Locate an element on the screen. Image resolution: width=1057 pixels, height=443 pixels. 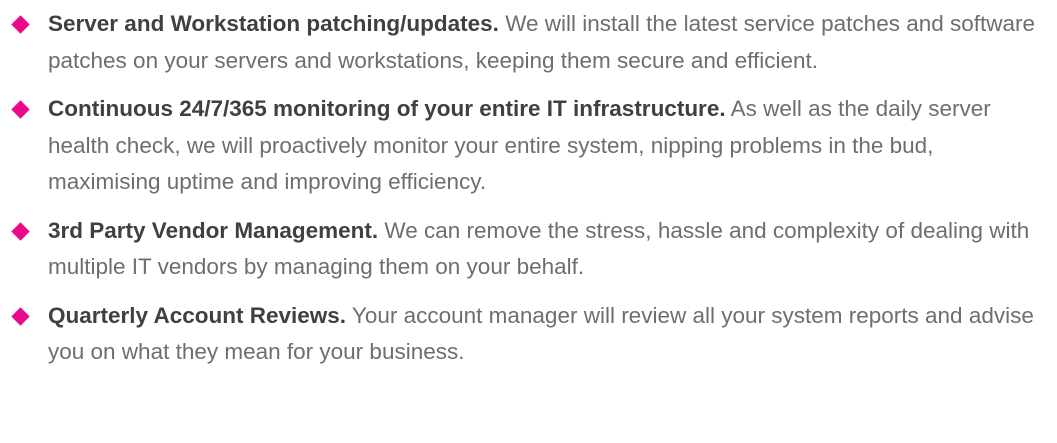
service-heading: Quarterly Account Reviews. is located at coordinates (197, 315).